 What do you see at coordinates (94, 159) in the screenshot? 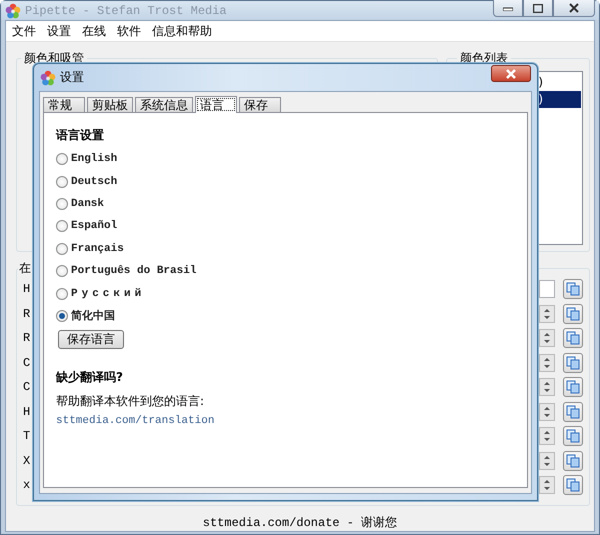
I see `option-label: English` at bounding box center [94, 159].